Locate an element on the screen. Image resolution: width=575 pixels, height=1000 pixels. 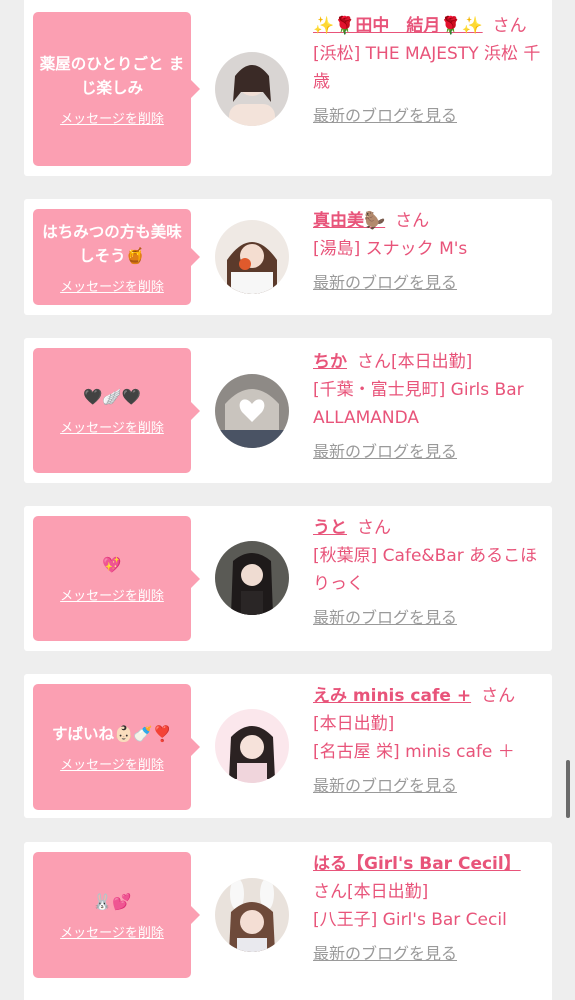
cast-name-link: ちか is located at coordinates (330, 362).